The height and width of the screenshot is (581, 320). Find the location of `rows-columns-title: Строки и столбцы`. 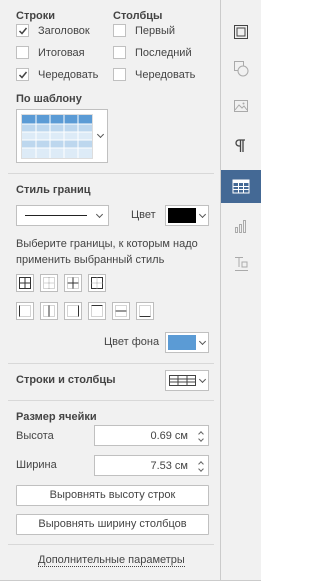

rows-columns-title: Строки и столбцы is located at coordinates (66, 380).